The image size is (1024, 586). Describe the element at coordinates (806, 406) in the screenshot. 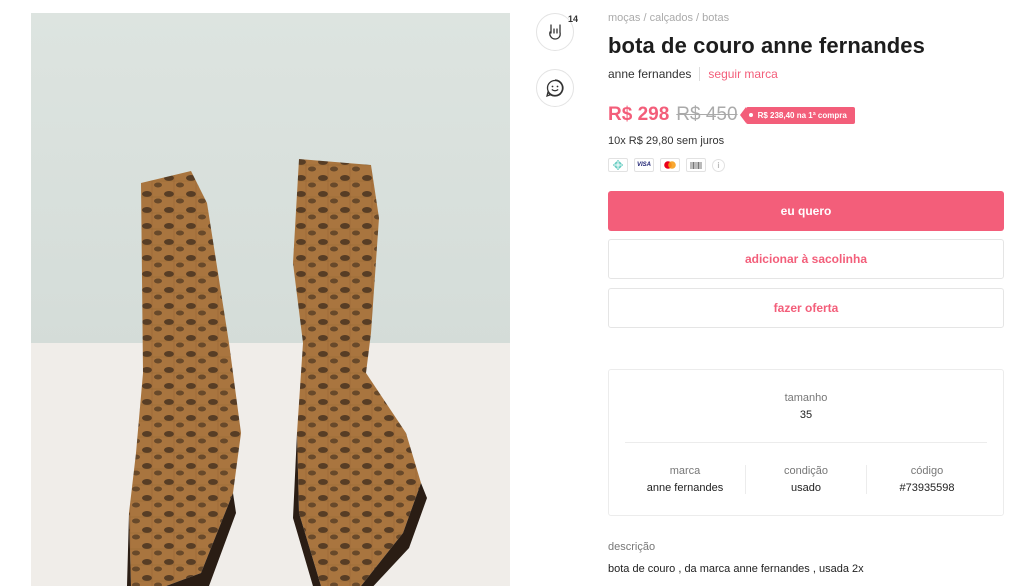

I see `spec-size: tamanho 35` at that location.